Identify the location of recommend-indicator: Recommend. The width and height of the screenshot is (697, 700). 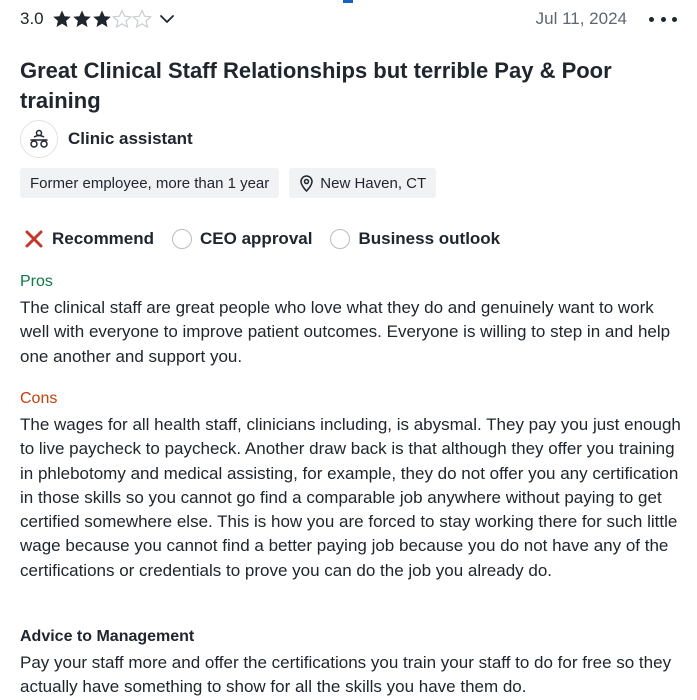
(89, 239).